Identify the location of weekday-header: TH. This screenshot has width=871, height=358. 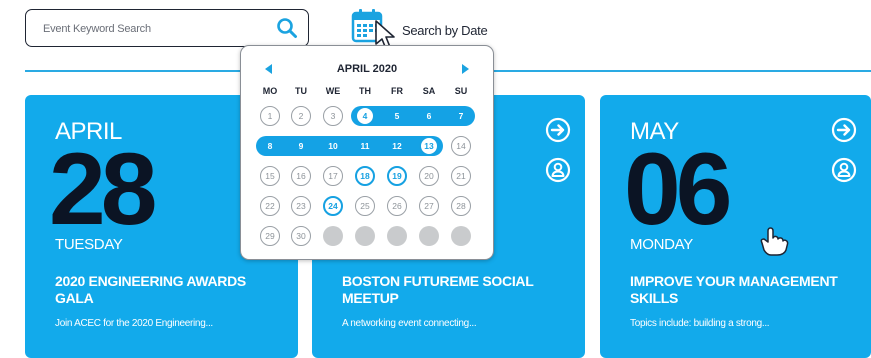
(365, 91).